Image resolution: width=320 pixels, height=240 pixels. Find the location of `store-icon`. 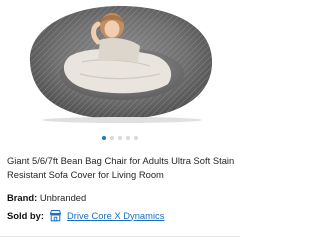

store-icon is located at coordinates (55, 215).